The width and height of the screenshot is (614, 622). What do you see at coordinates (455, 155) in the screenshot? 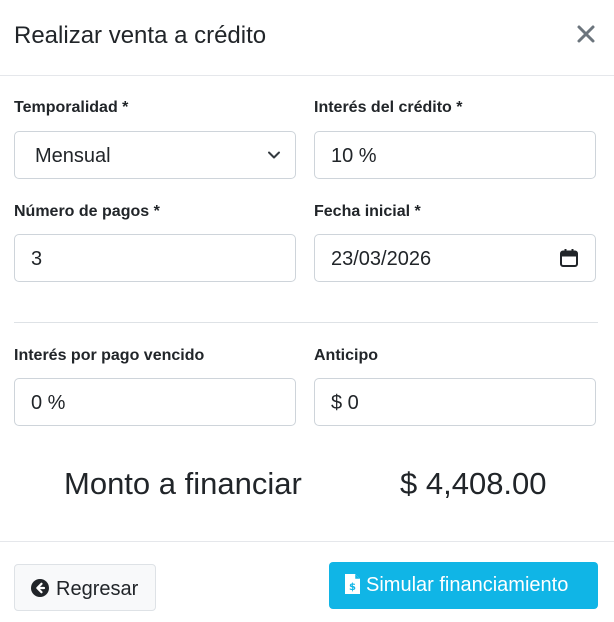
I see `interes-credito-input: 10 %` at bounding box center [455, 155].